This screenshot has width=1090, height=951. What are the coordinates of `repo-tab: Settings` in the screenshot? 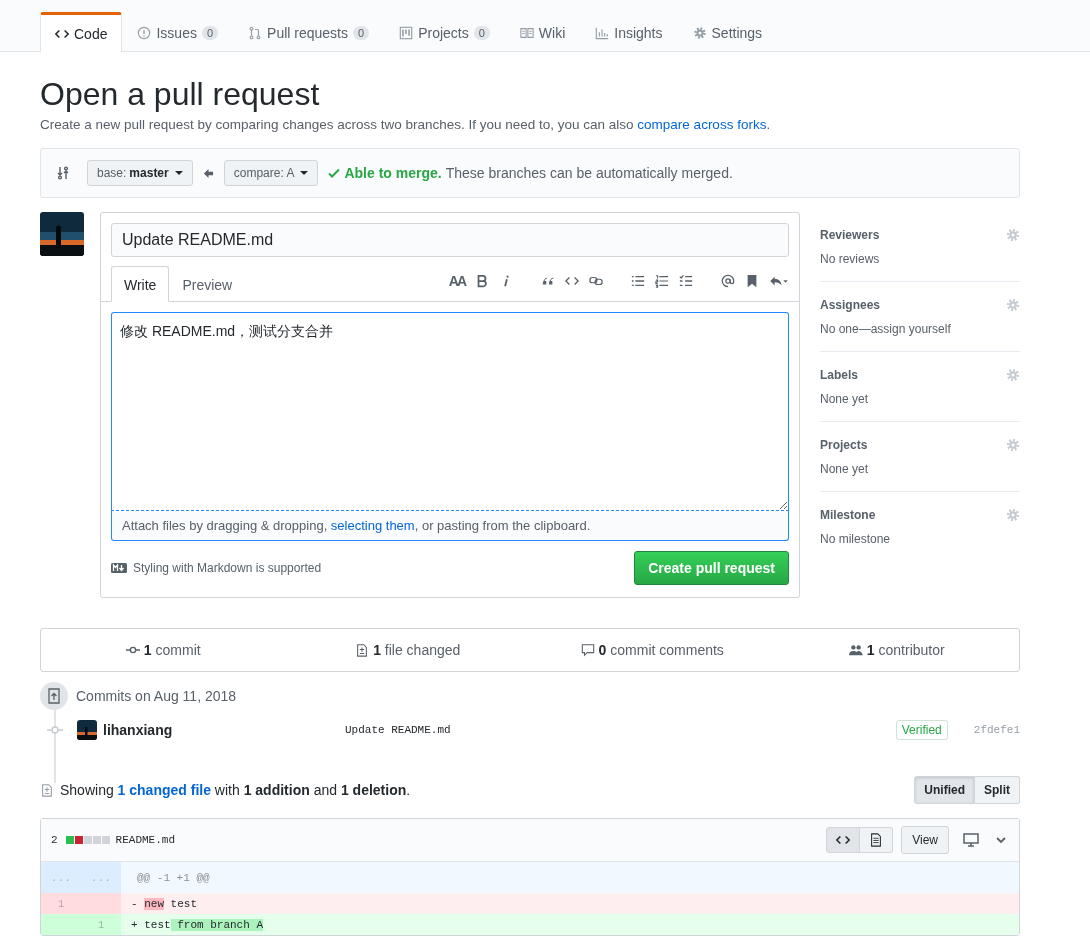 It's located at (727, 32).